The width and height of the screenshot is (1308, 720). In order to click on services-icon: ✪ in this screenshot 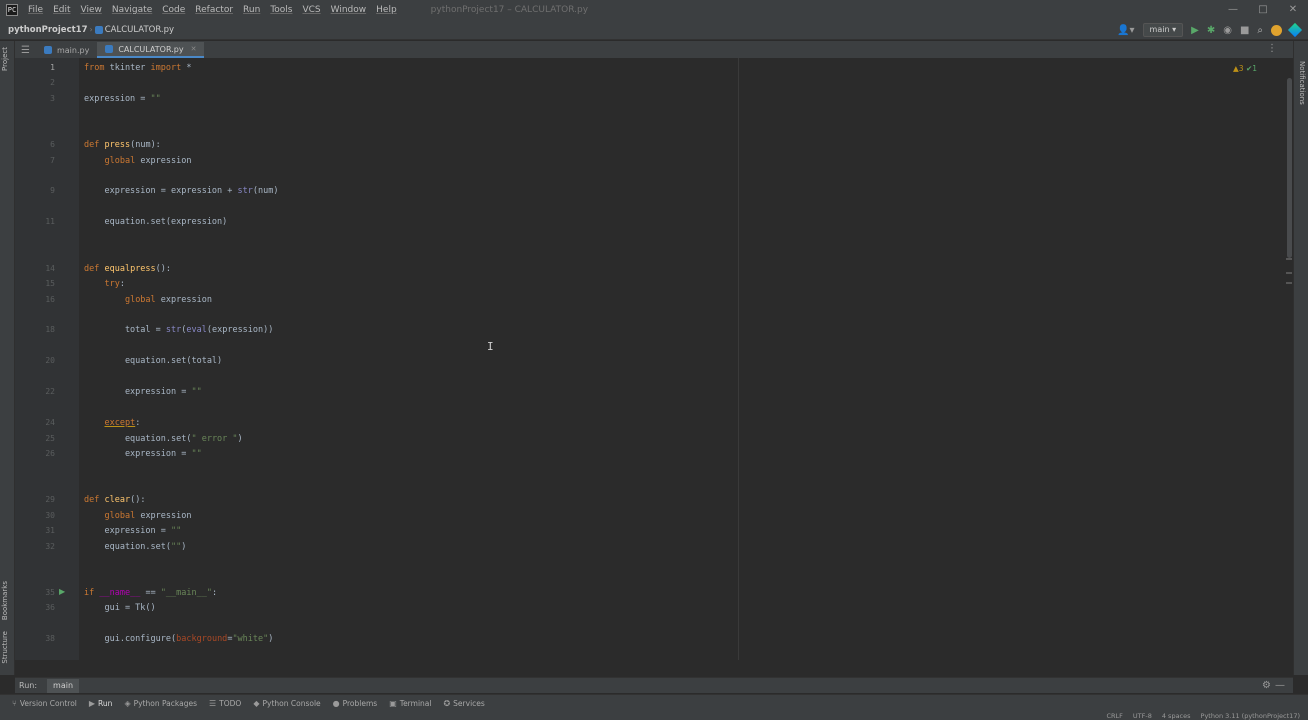, I will do `click(447, 703)`.